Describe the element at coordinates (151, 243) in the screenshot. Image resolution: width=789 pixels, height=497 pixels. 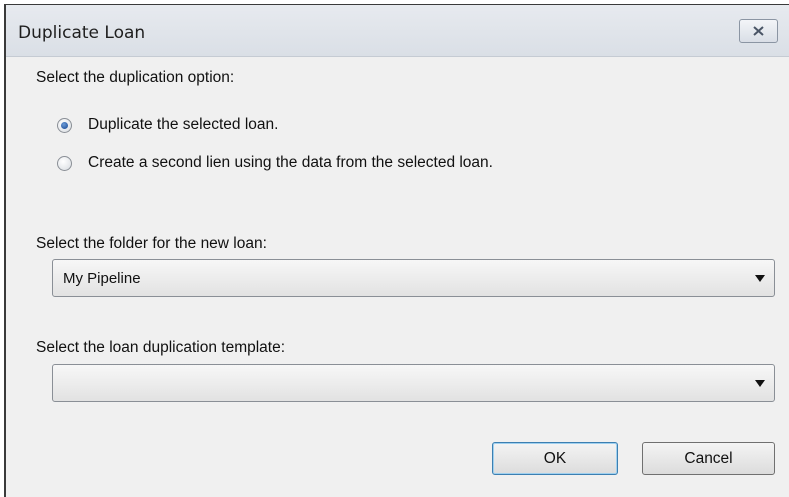
I see `folder-label: Select the folder for the new loan:` at that location.